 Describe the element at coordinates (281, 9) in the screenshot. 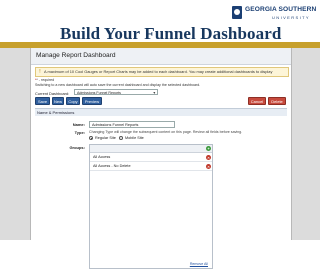

I see `logo-name: GEORGIA SOUTHERN` at that location.